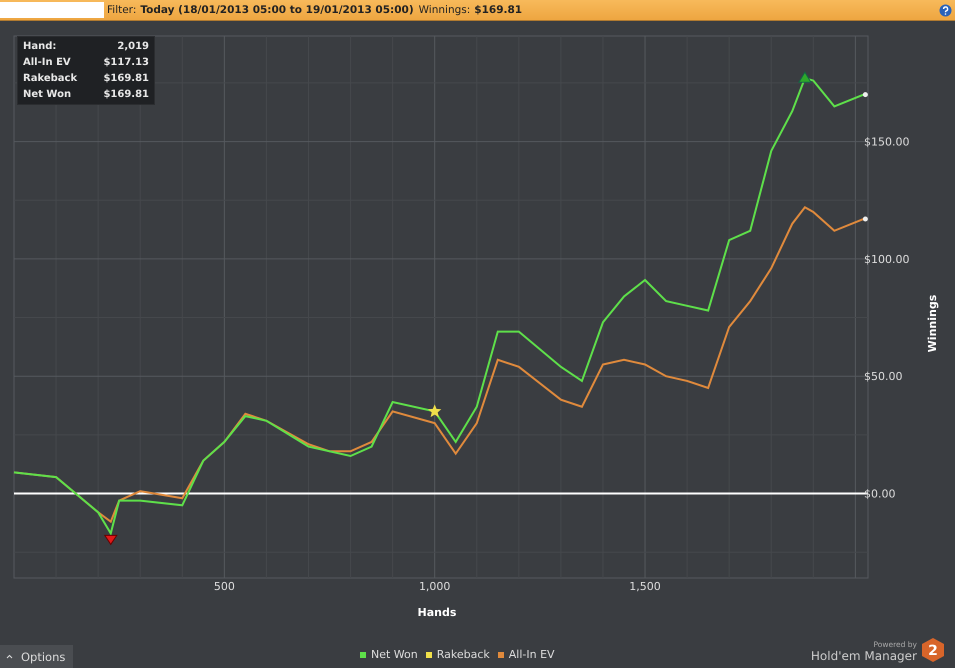  Describe the element at coordinates (932, 323) in the screenshot. I see `y-axis-title: Winnings` at that location.